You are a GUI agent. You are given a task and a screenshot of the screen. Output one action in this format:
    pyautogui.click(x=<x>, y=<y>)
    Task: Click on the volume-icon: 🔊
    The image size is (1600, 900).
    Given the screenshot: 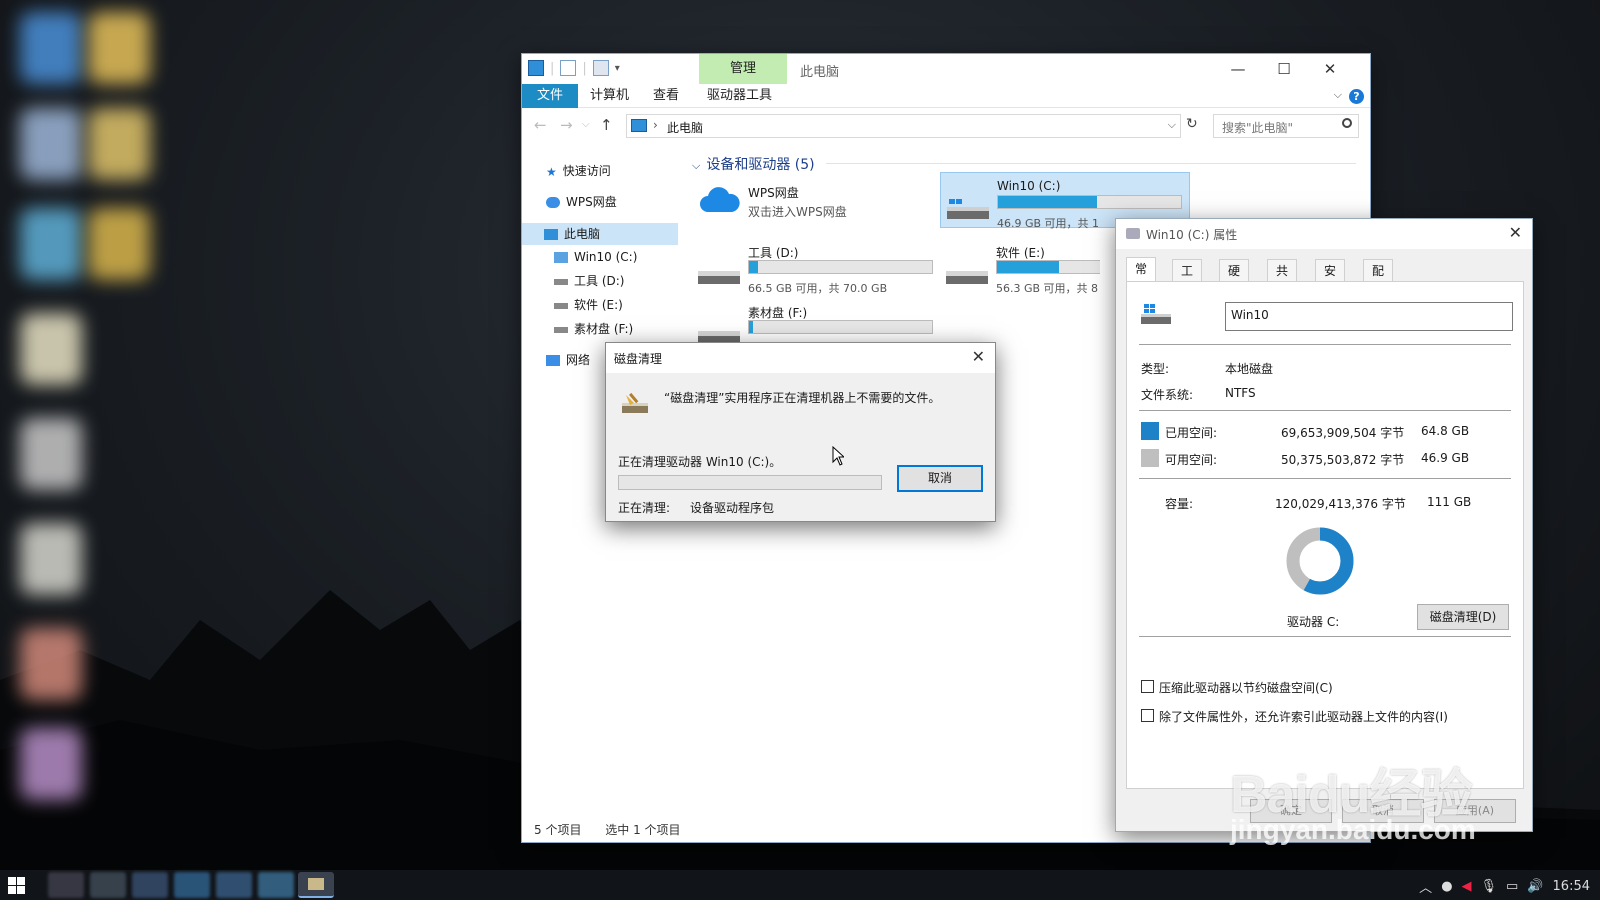 What is the action you would take?
    pyautogui.click(x=1535, y=886)
    